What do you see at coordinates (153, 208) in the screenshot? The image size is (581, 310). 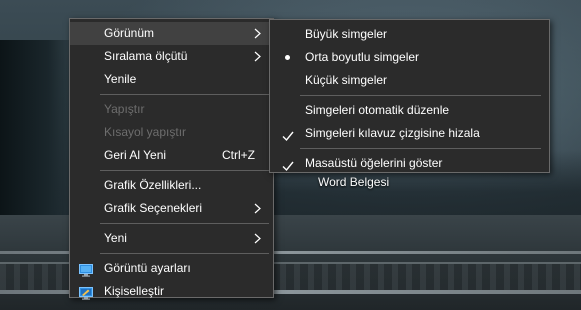 I see `menu-item-label: Grafik Seçenekleri` at bounding box center [153, 208].